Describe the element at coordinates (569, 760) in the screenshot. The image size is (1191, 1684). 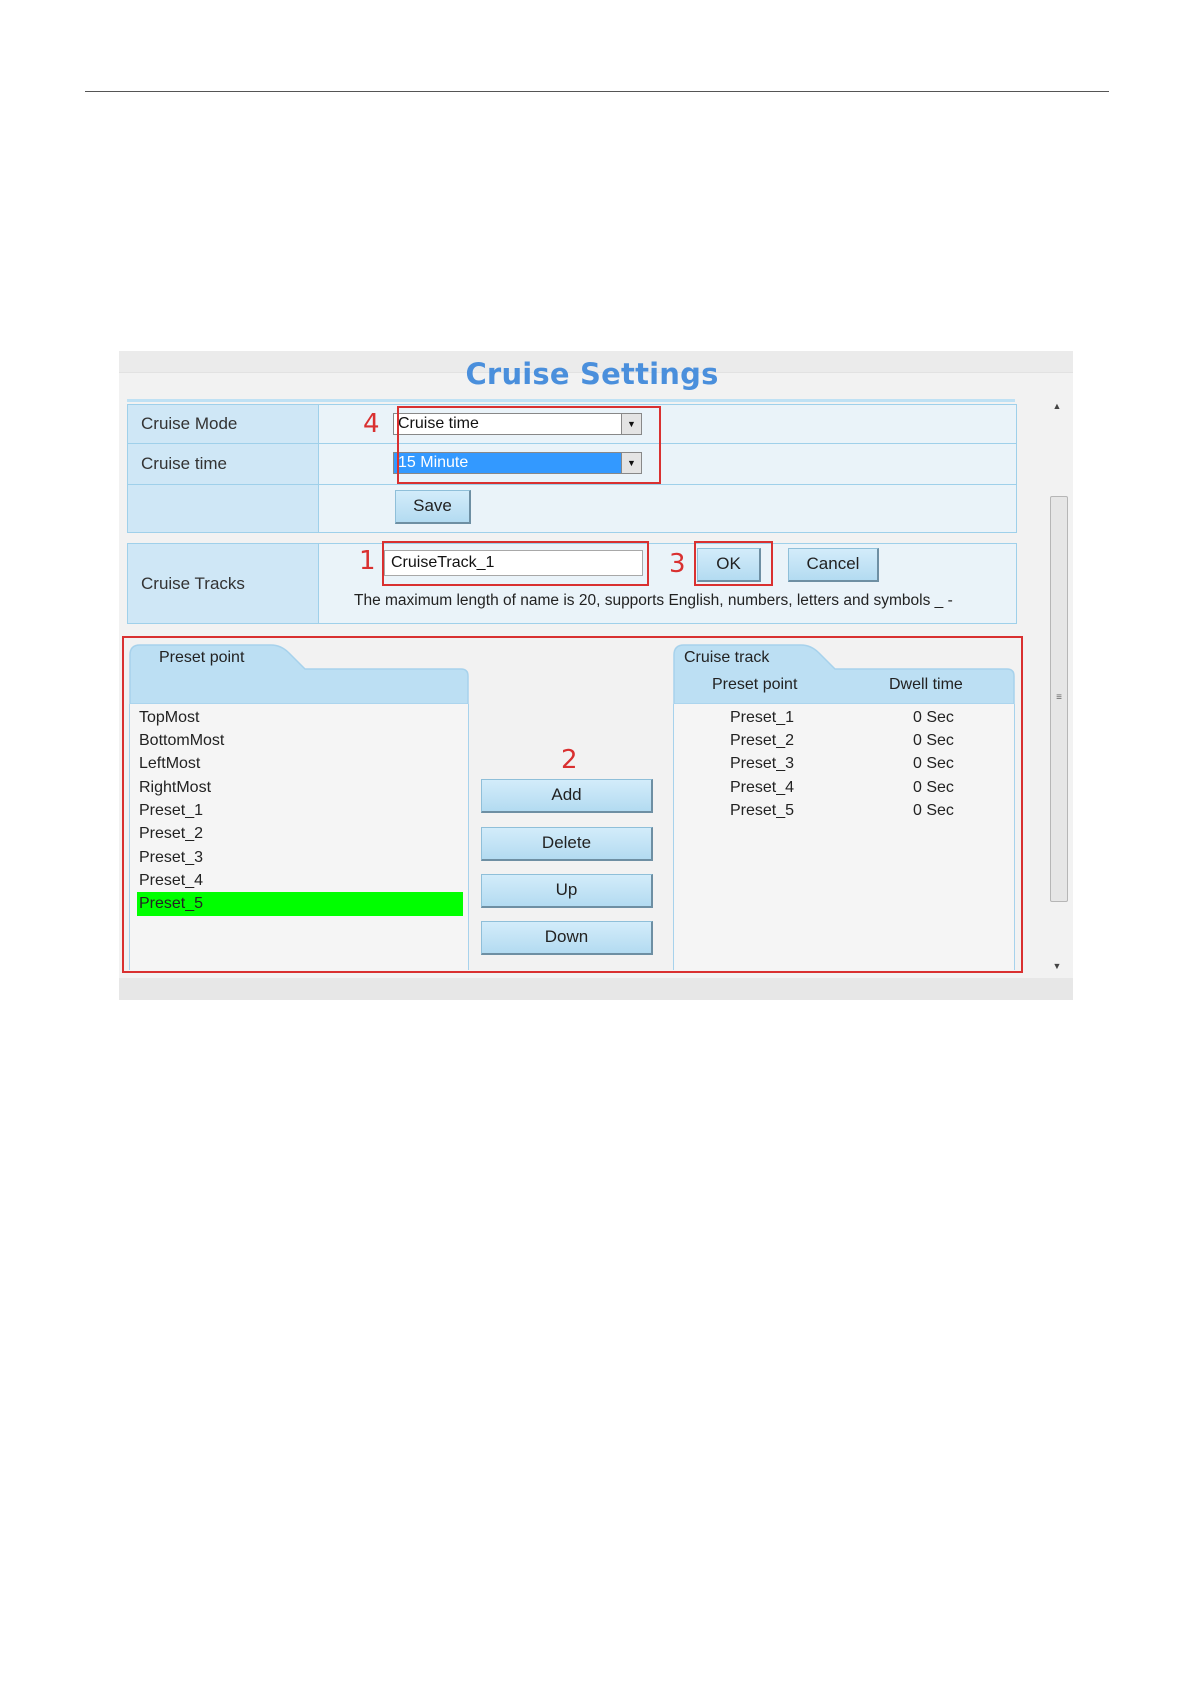
I see `annotation-number-2: 2` at that location.